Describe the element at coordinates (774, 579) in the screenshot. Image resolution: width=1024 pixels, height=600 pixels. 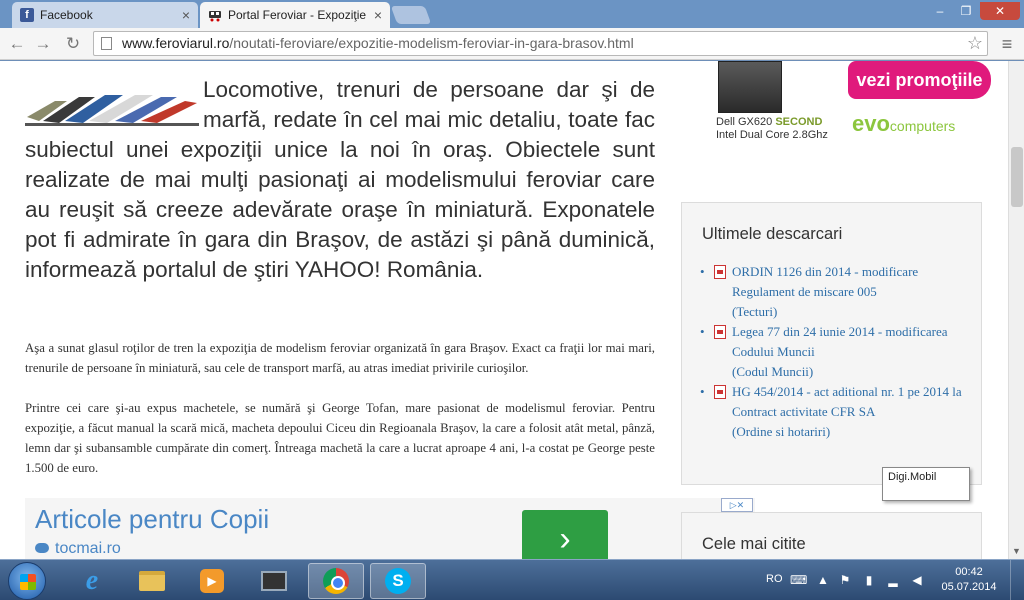
I see `language-indicator: RO` at that location.